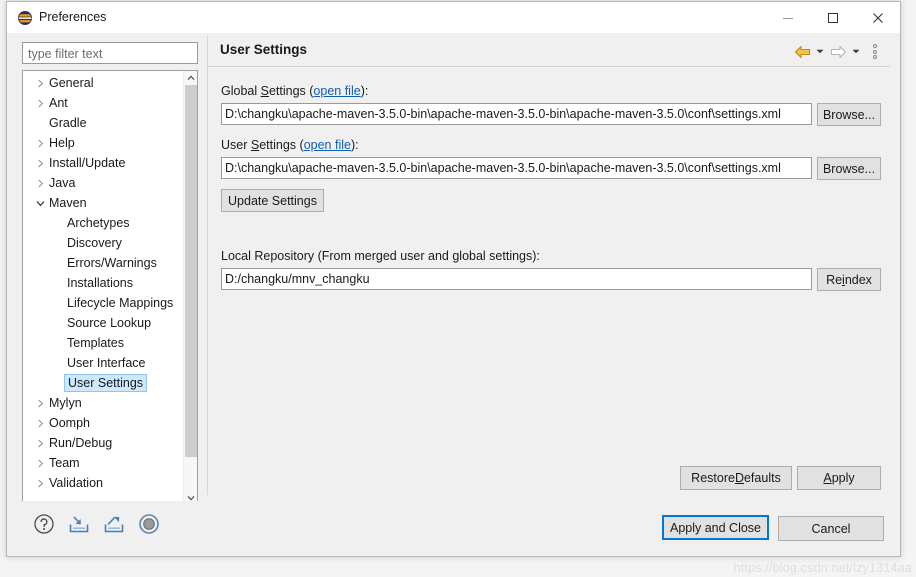  I want to click on tree-item-label: Team, so click(64, 463).